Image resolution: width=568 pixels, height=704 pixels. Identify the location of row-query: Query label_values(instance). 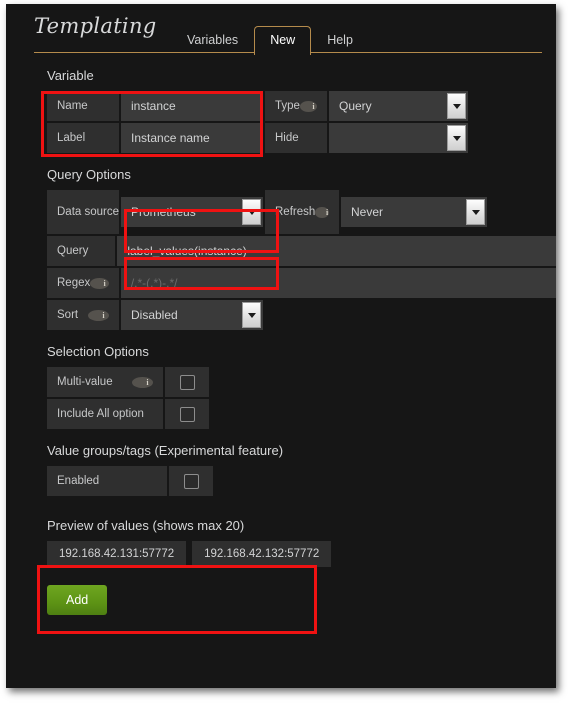
(301, 251).